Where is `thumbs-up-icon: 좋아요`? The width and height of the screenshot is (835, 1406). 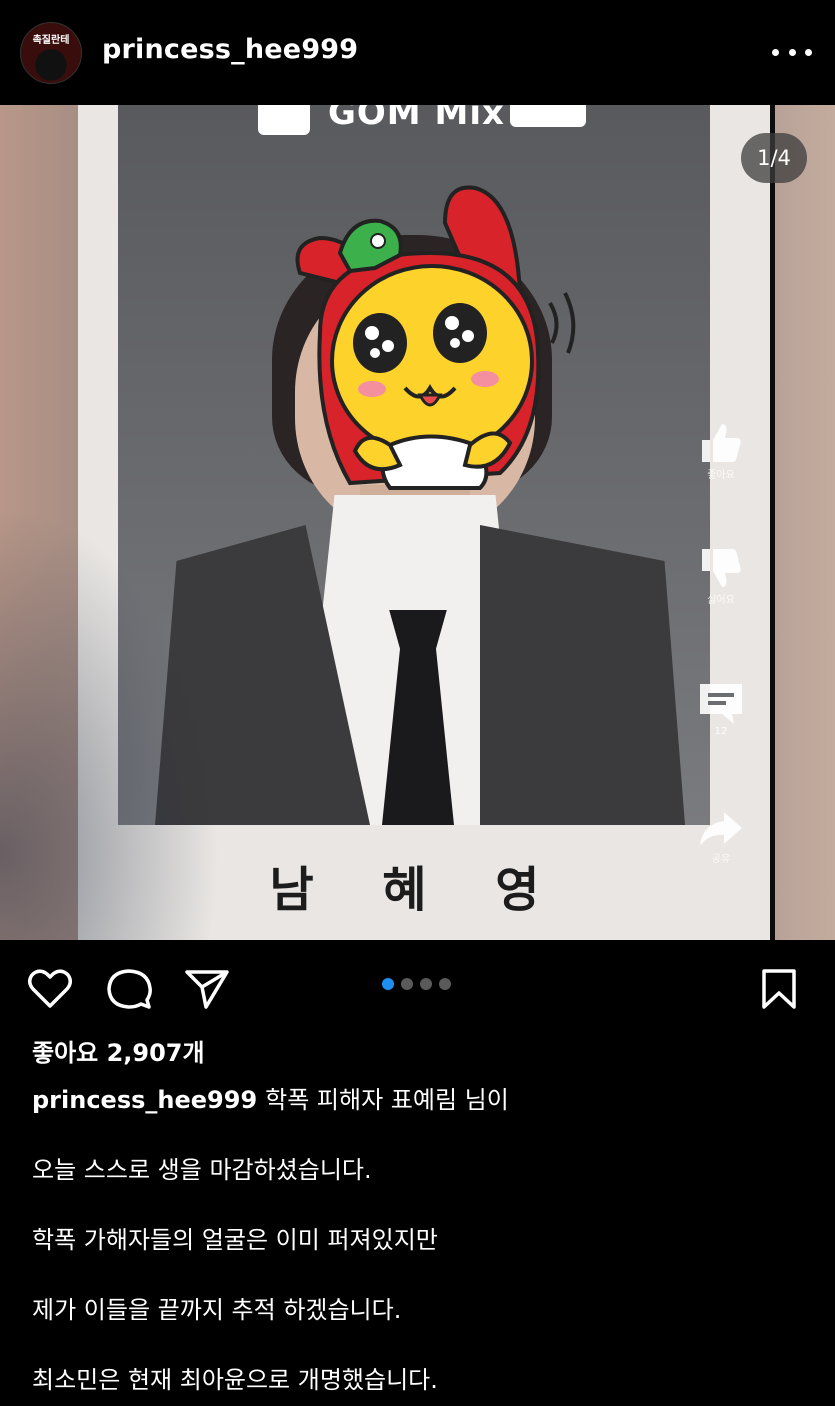 thumbs-up-icon: 좋아요 is located at coordinates (721, 450).